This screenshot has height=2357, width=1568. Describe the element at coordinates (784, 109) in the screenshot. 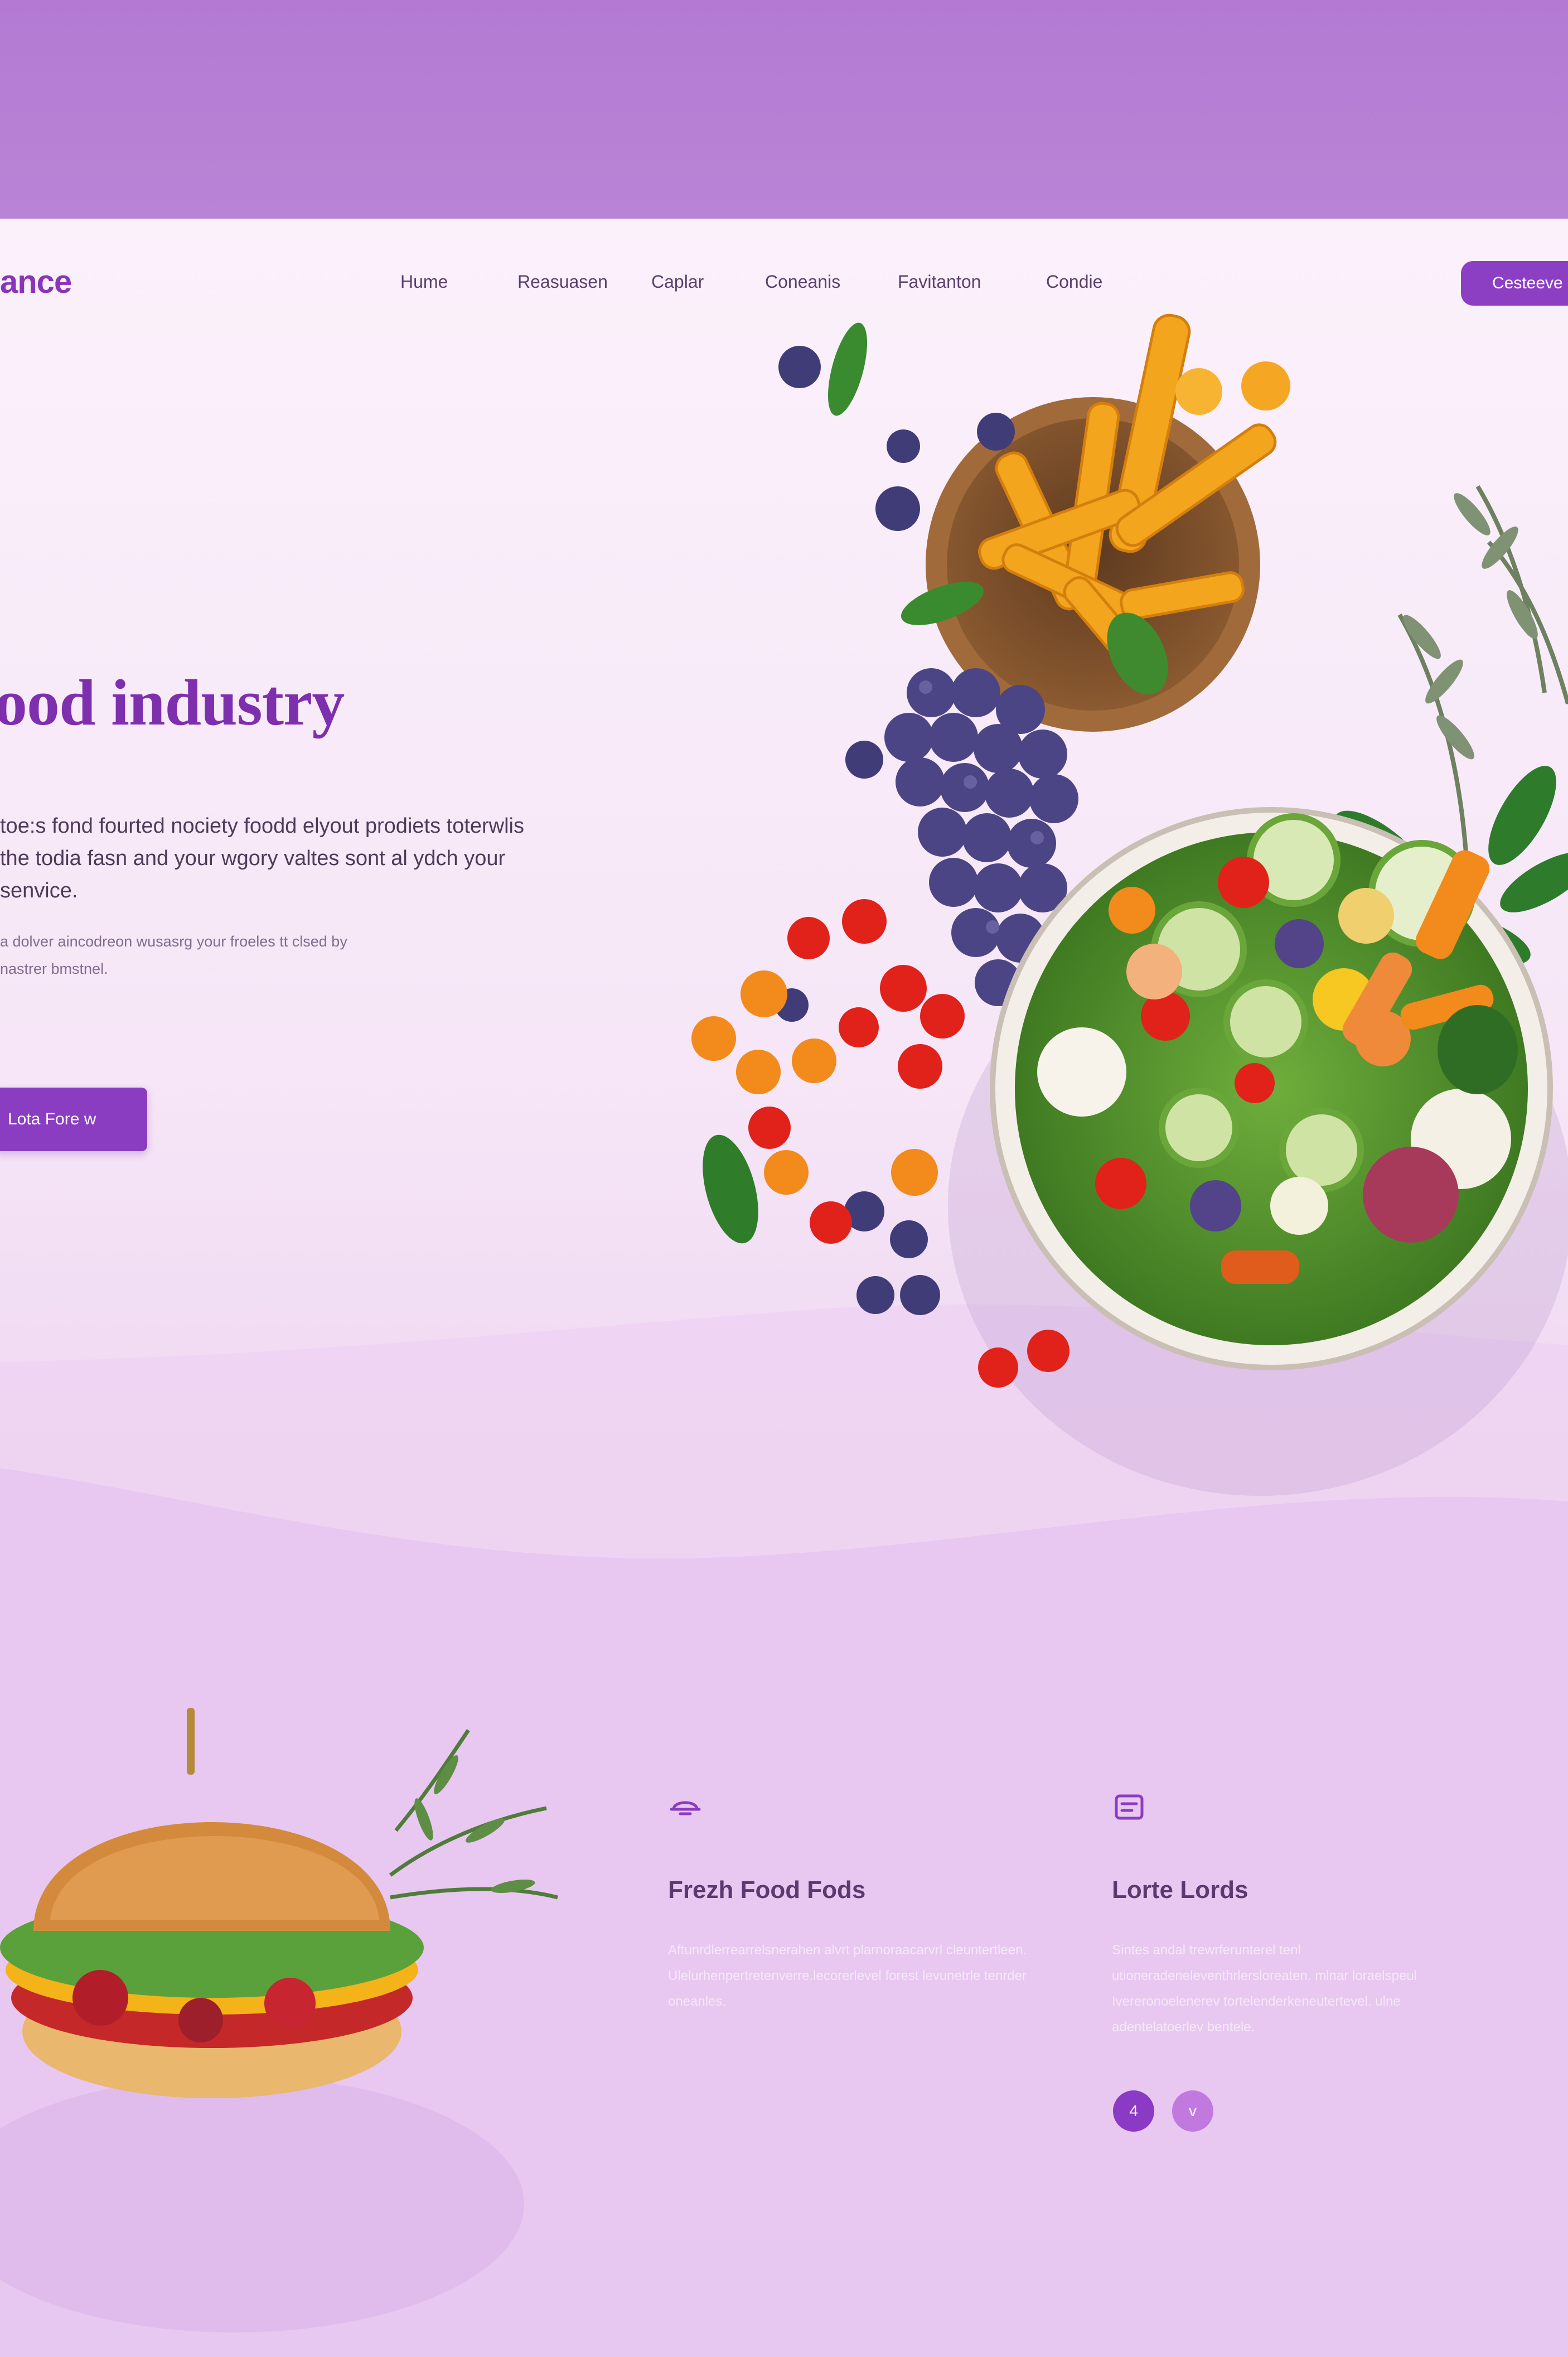

I see `top-banner` at that location.